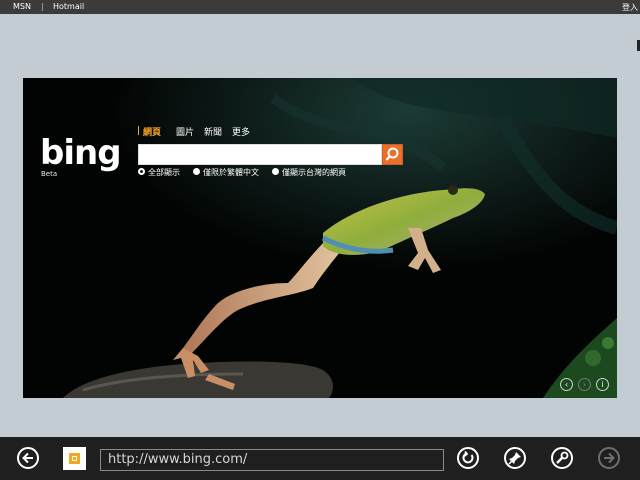 Image resolution: width=640 pixels, height=480 pixels. Describe the element at coordinates (314, 172) in the screenshot. I see `radio-taiwan-label: 僅顯示台灣的網頁` at that location.